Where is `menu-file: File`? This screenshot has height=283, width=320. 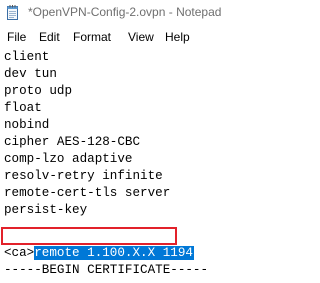
menu-file: File is located at coordinates (16, 37).